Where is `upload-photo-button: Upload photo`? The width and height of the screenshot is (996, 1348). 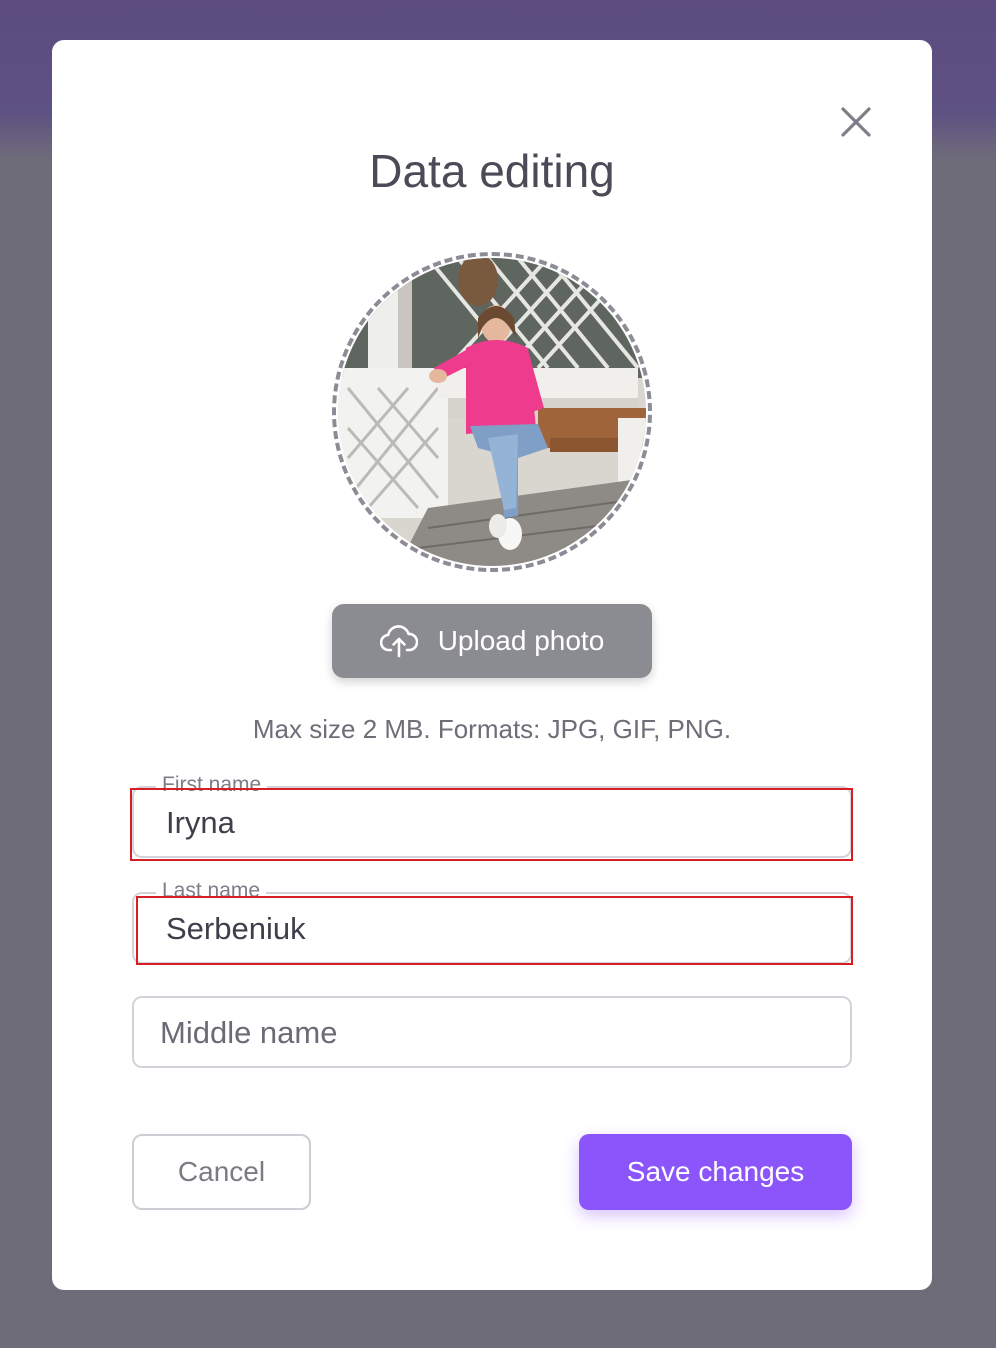
upload-photo-button: Upload photo is located at coordinates (492, 641).